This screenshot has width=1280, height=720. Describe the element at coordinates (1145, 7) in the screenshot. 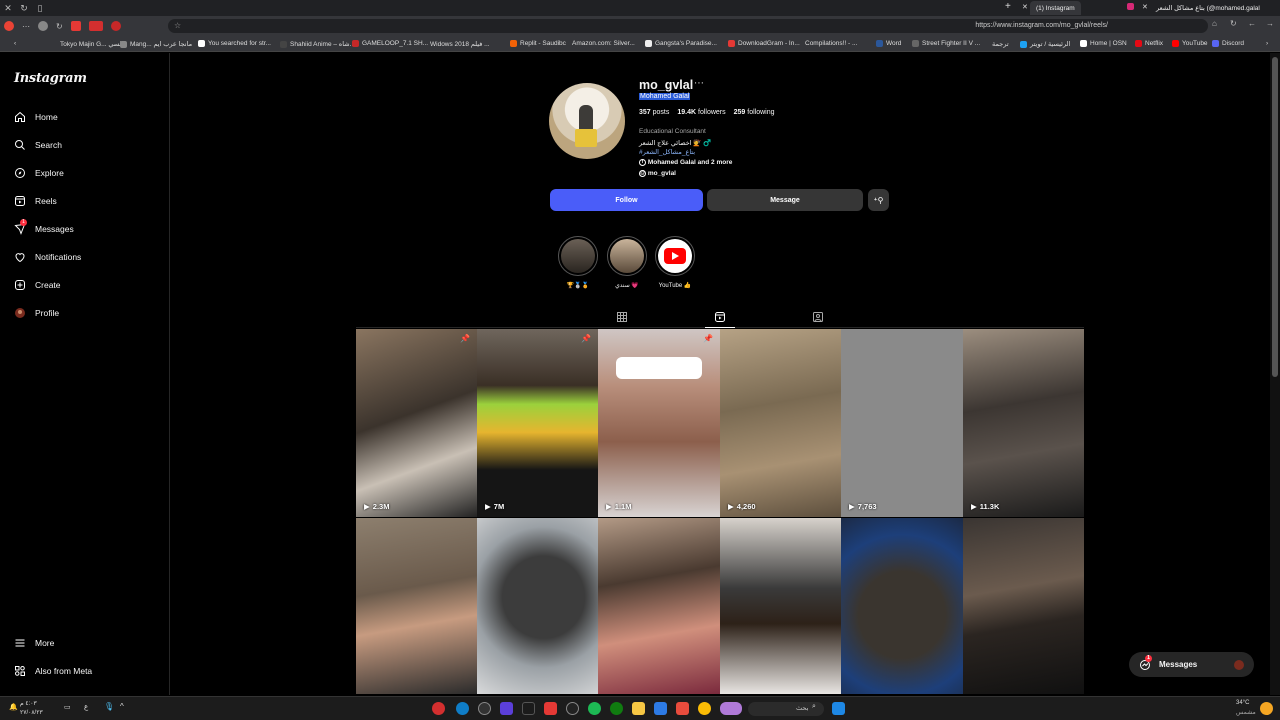

I see `tab-close-icon: ✕` at that location.